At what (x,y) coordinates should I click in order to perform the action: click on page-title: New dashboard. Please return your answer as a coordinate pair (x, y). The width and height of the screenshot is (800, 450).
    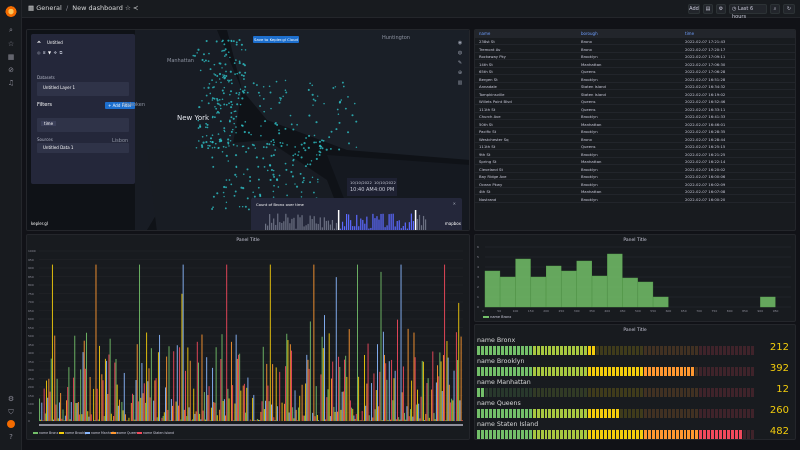
    Looking at the image, I should click on (97, 8).